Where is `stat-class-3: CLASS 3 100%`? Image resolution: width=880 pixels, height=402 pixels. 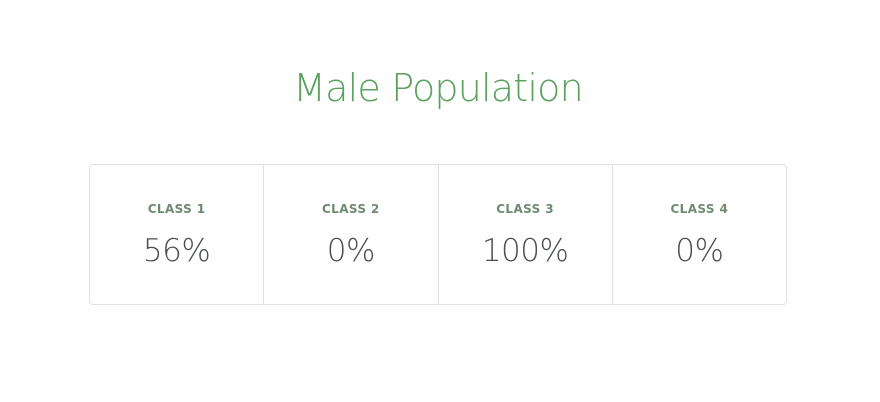 stat-class-3: CLASS 3 100% is located at coordinates (526, 234).